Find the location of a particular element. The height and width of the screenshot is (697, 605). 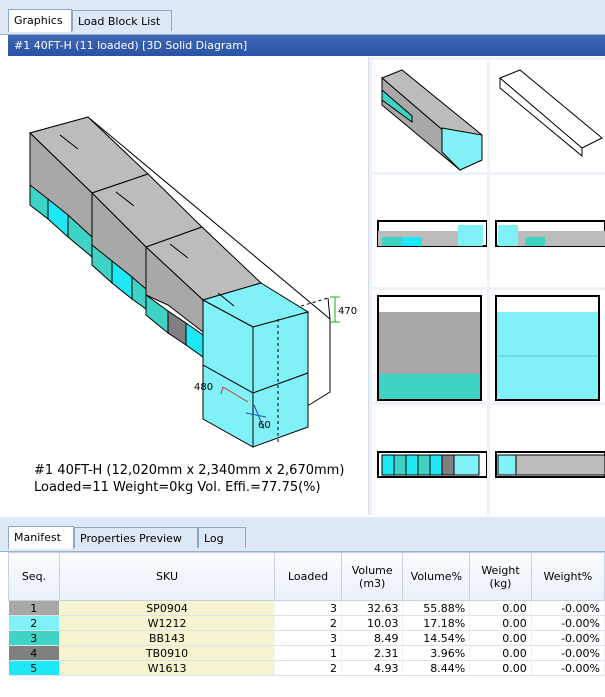

thumb-side-b is located at coordinates (547, 231).